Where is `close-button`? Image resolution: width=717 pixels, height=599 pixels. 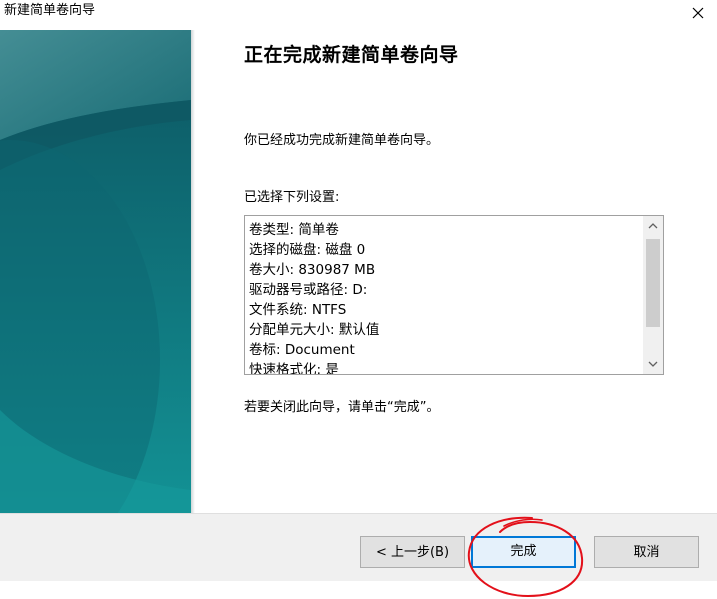
close-button is located at coordinates (698, 13).